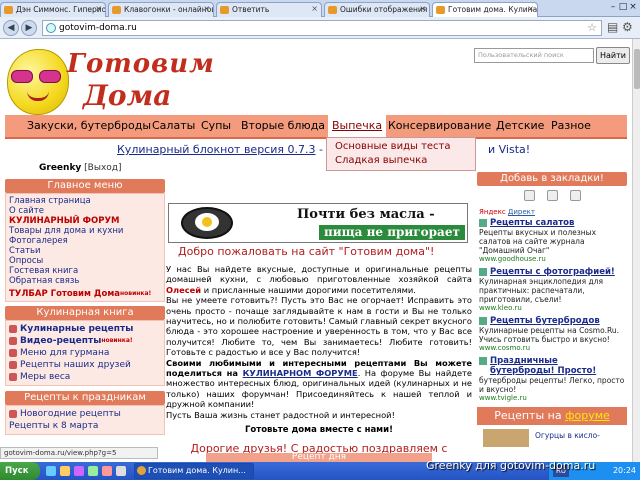  Describe the element at coordinates (318, 223) in the screenshot. I see `pan-ad-banner: Почти без масла - пища не пригорает` at that location.